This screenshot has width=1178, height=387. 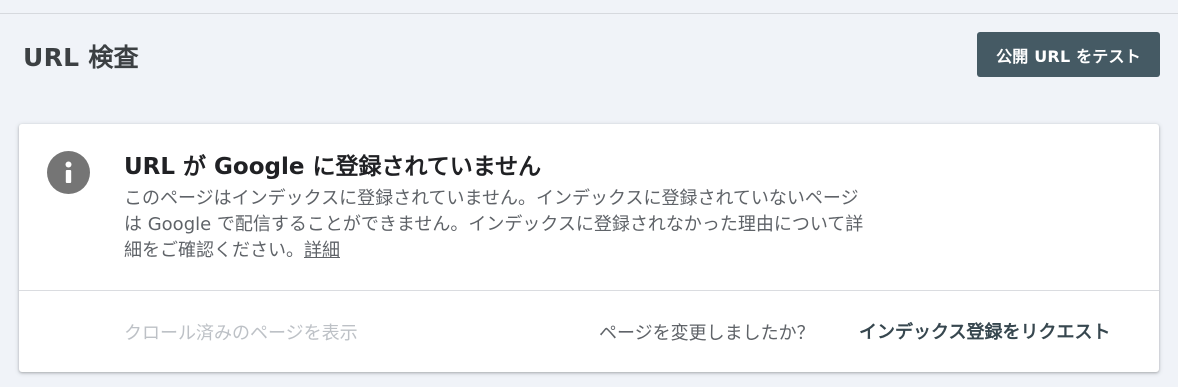 What do you see at coordinates (241, 332) in the screenshot?
I see `view-crawled-page-button: クロール済みのページを表示` at bounding box center [241, 332].